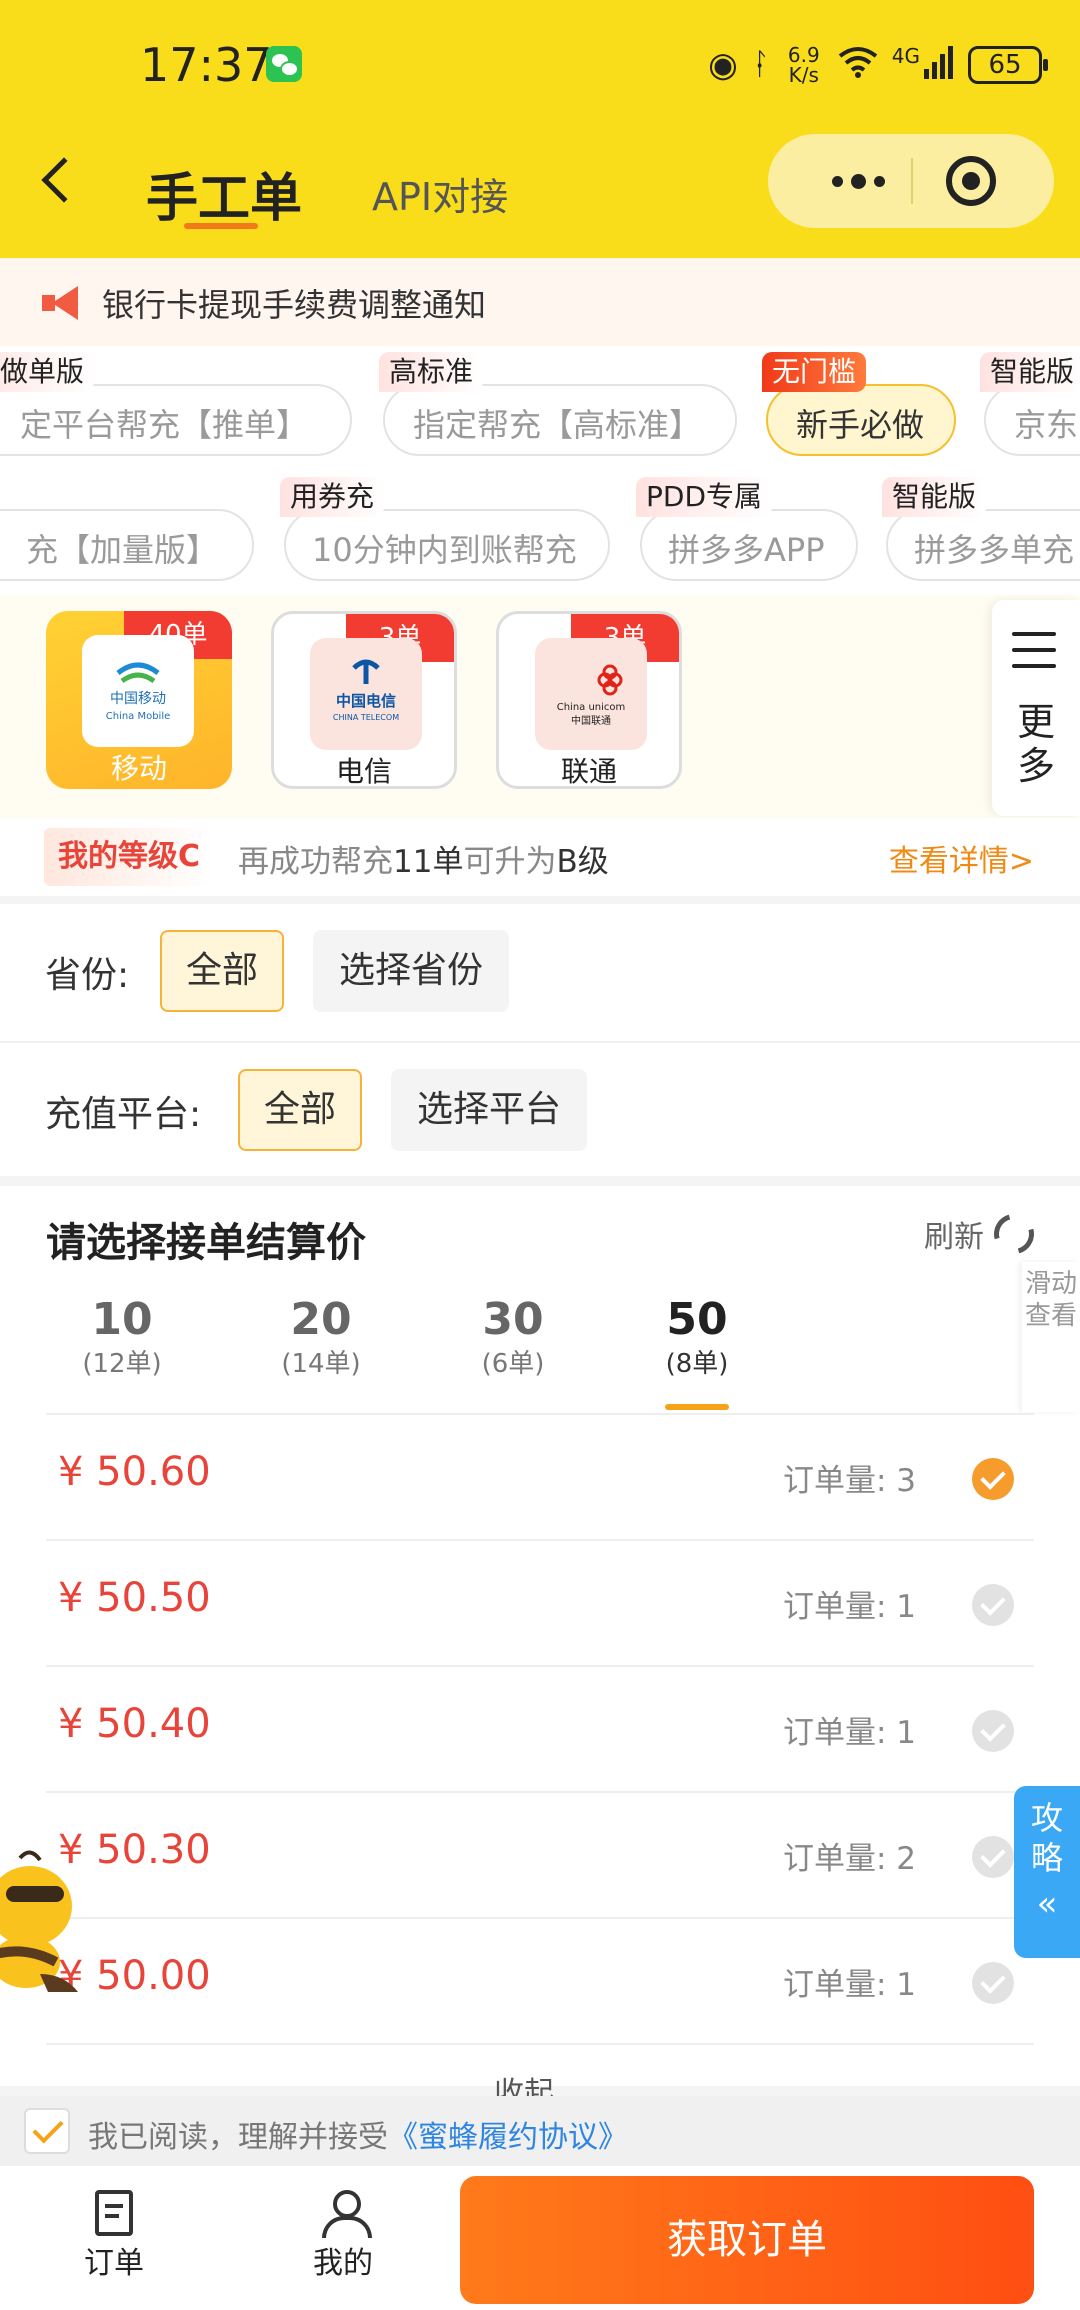  What do you see at coordinates (134, 1724) in the screenshot?
I see `price-value: ¥ 50.40` at bounding box center [134, 1724].